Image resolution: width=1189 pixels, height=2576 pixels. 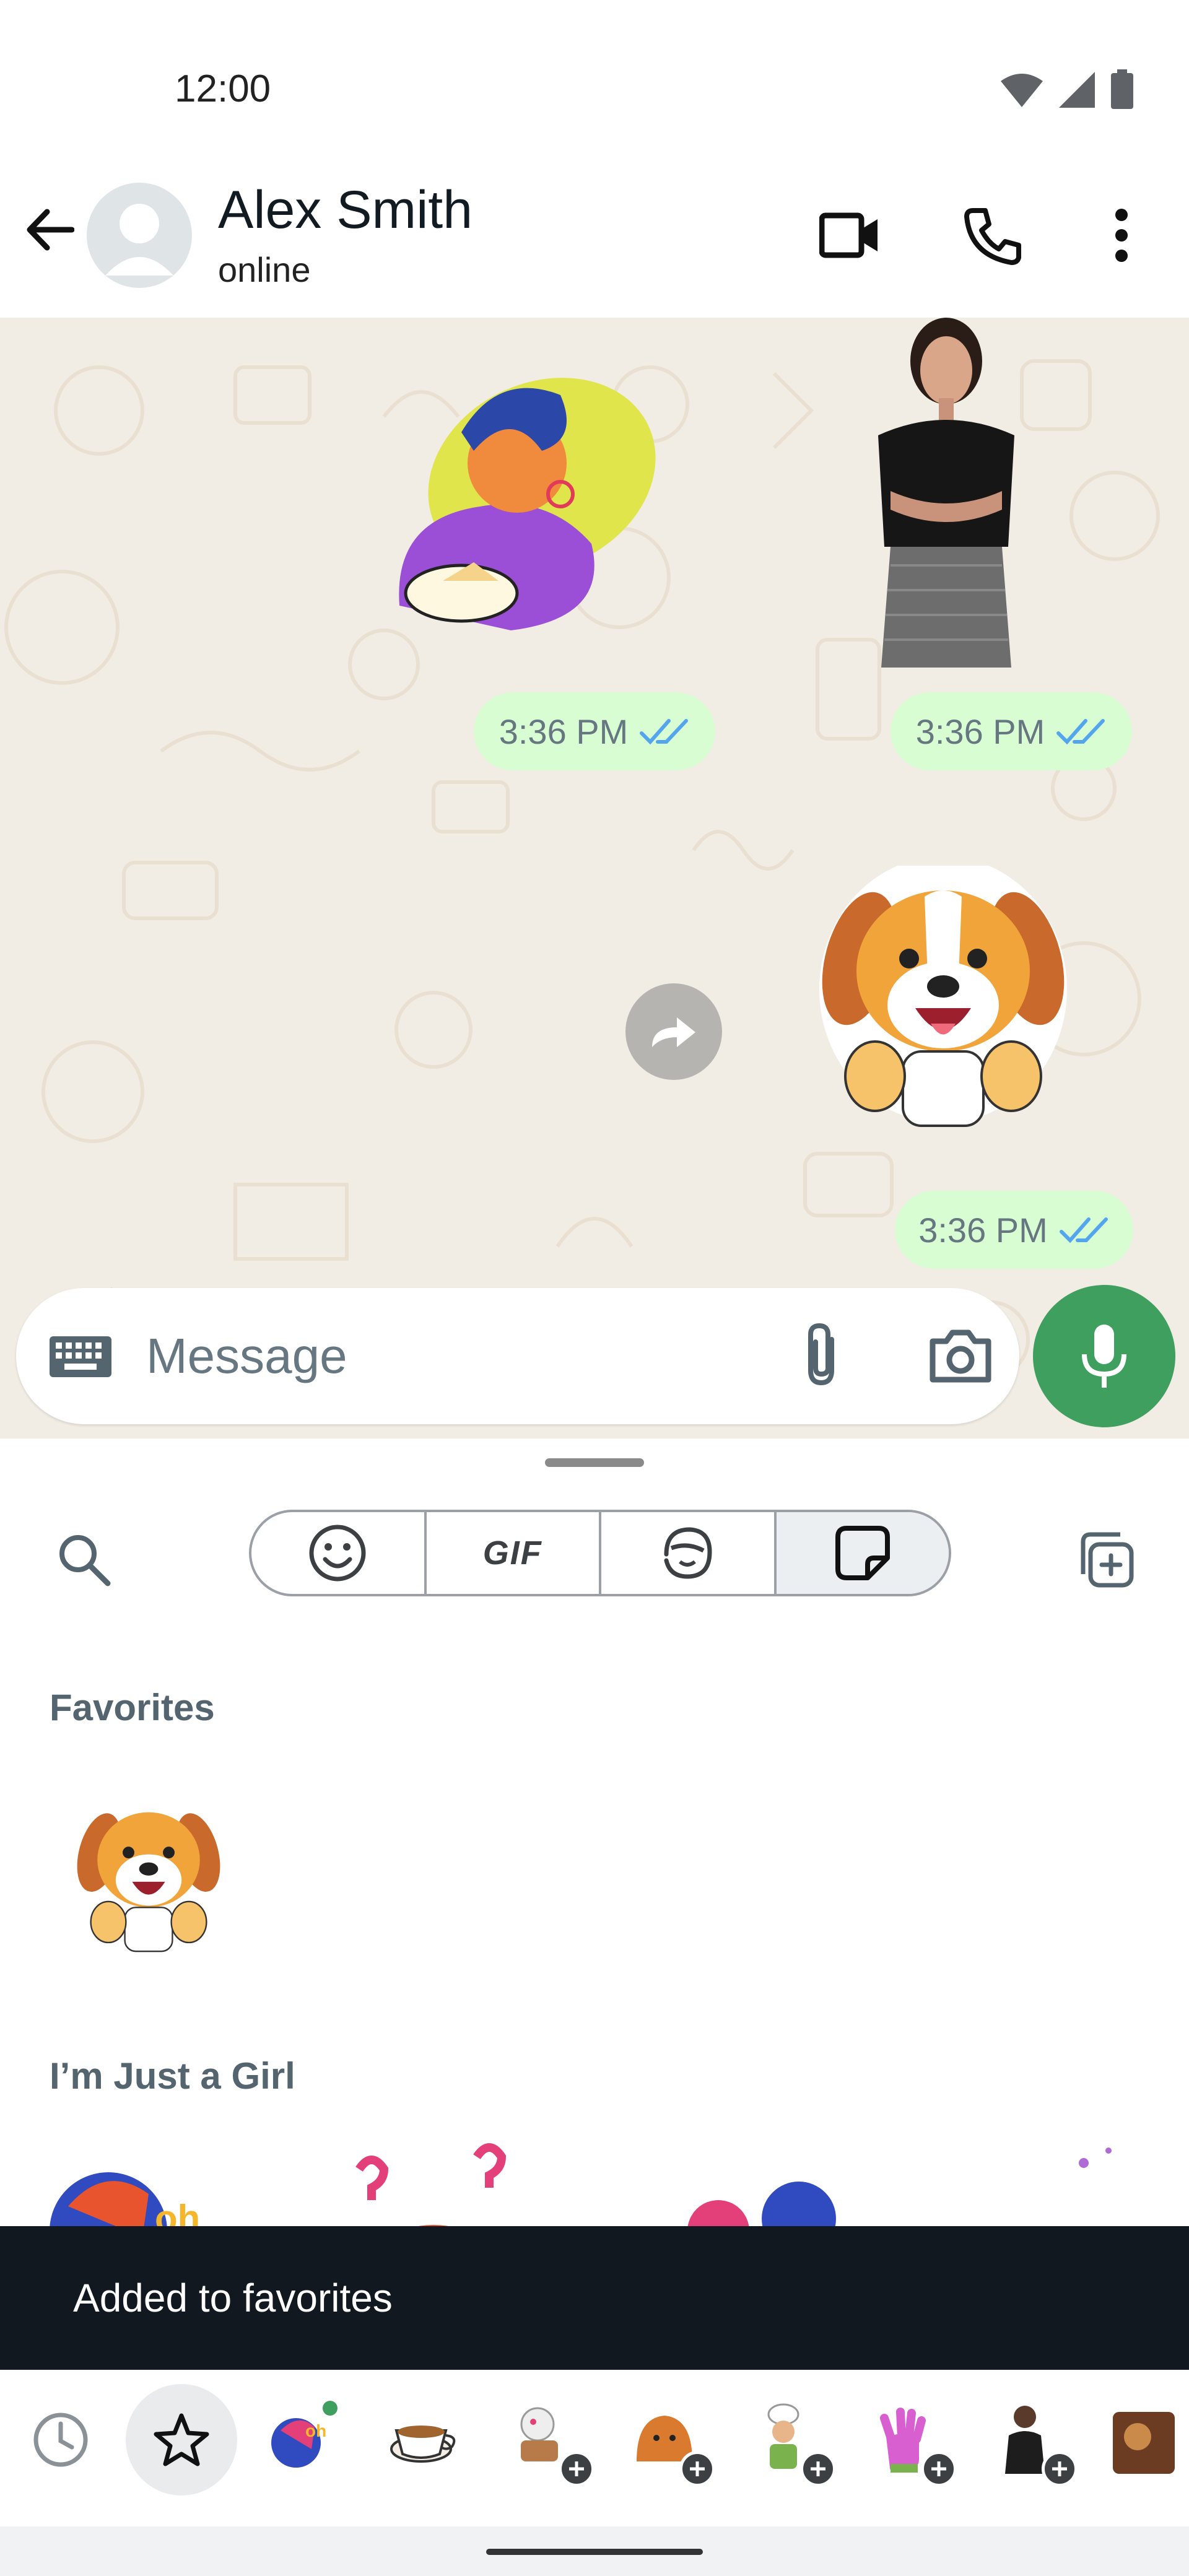 I want to click on tab-stickers, so click(x=862, y=1553).